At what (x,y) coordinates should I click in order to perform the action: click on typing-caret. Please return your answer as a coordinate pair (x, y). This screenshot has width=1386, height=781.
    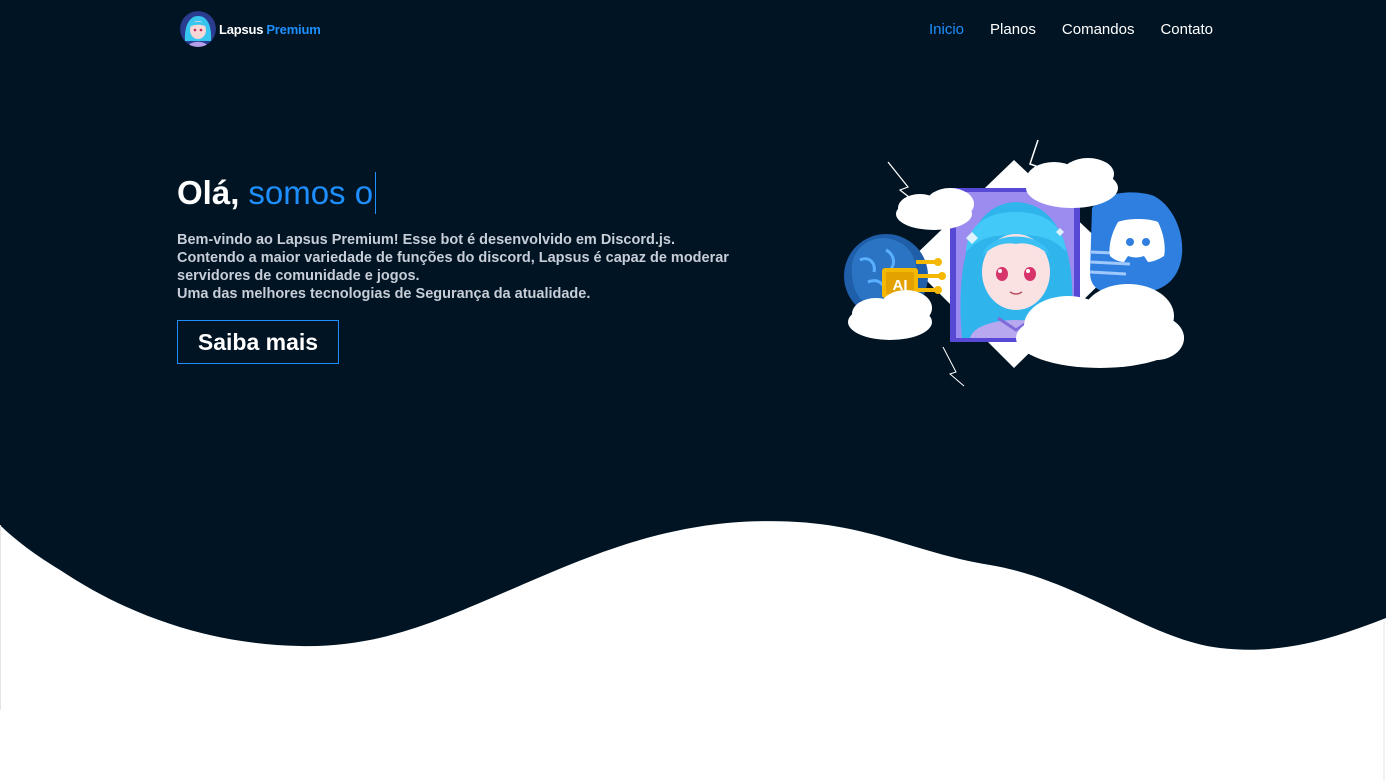
    Looking at the image, I should click on (376, 193).